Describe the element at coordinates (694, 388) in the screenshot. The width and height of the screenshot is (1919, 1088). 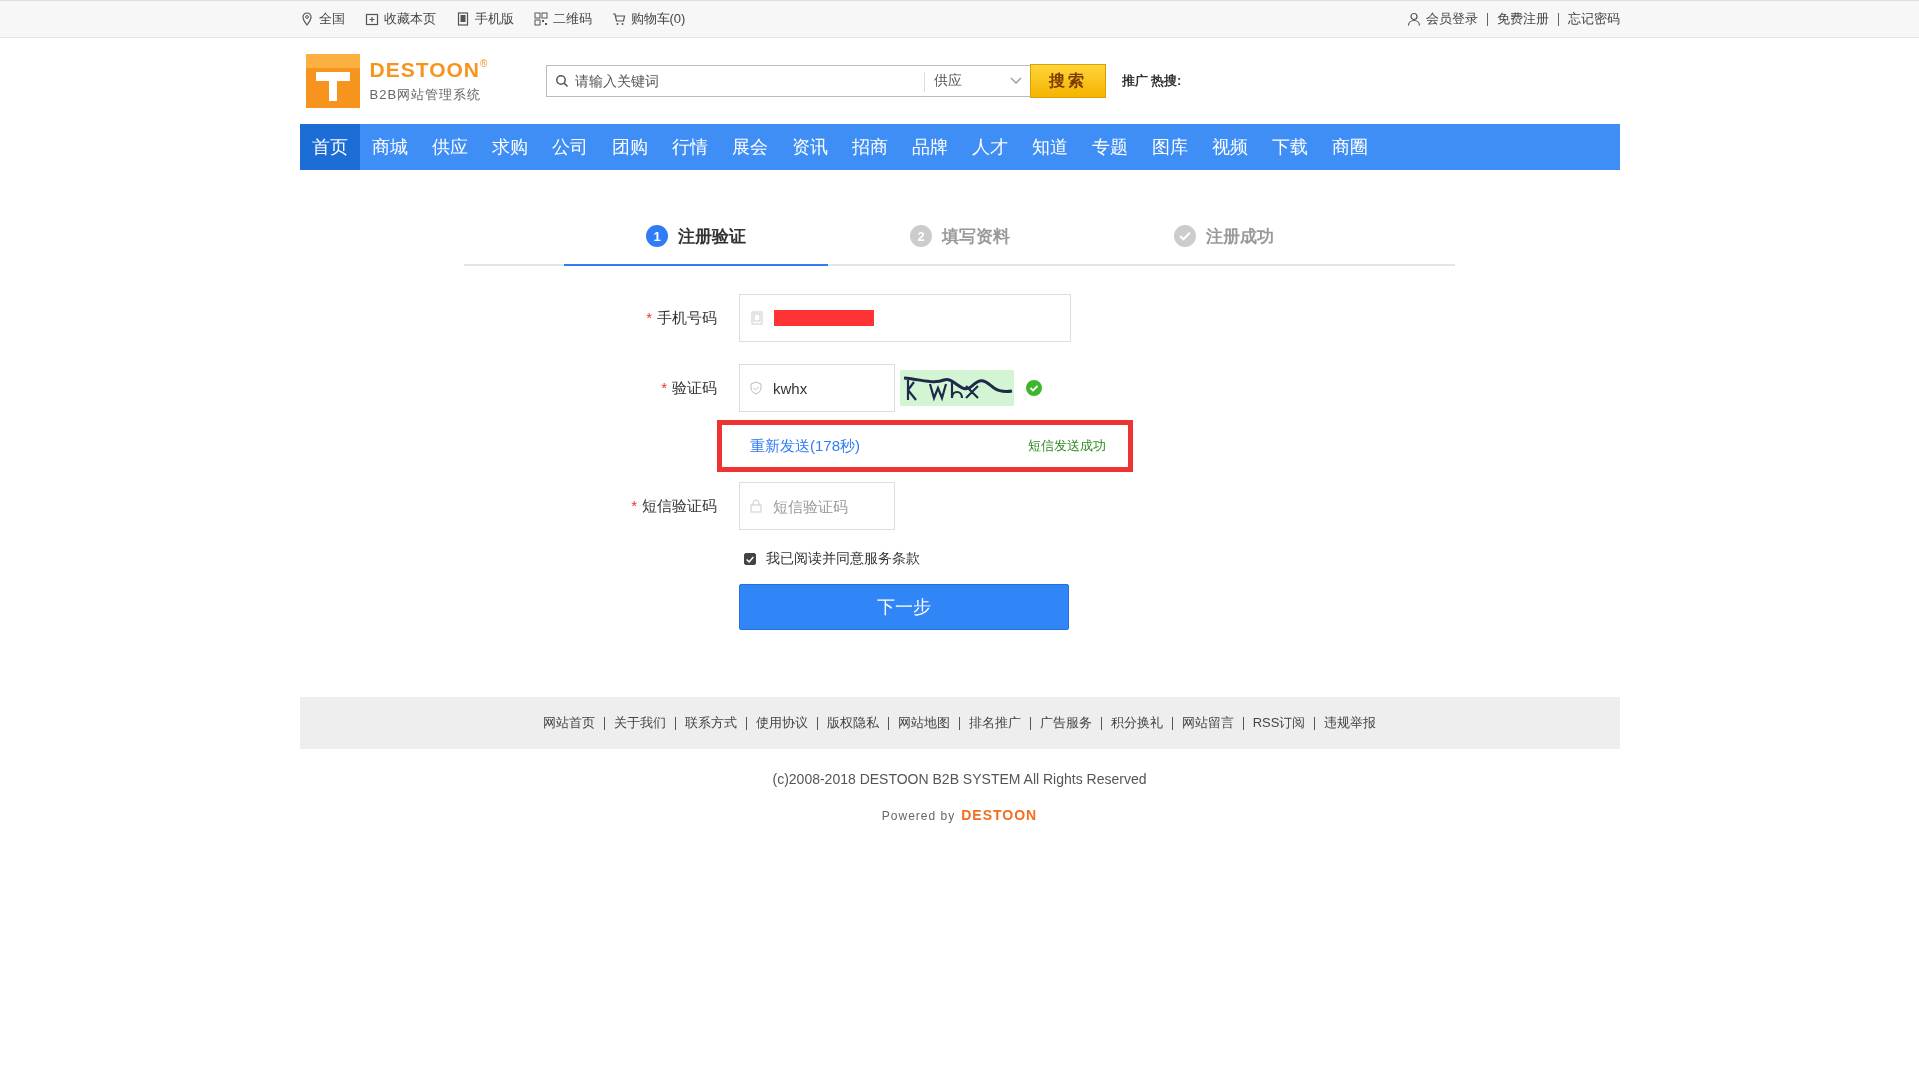
I see `field-label: 验证码` at that location.